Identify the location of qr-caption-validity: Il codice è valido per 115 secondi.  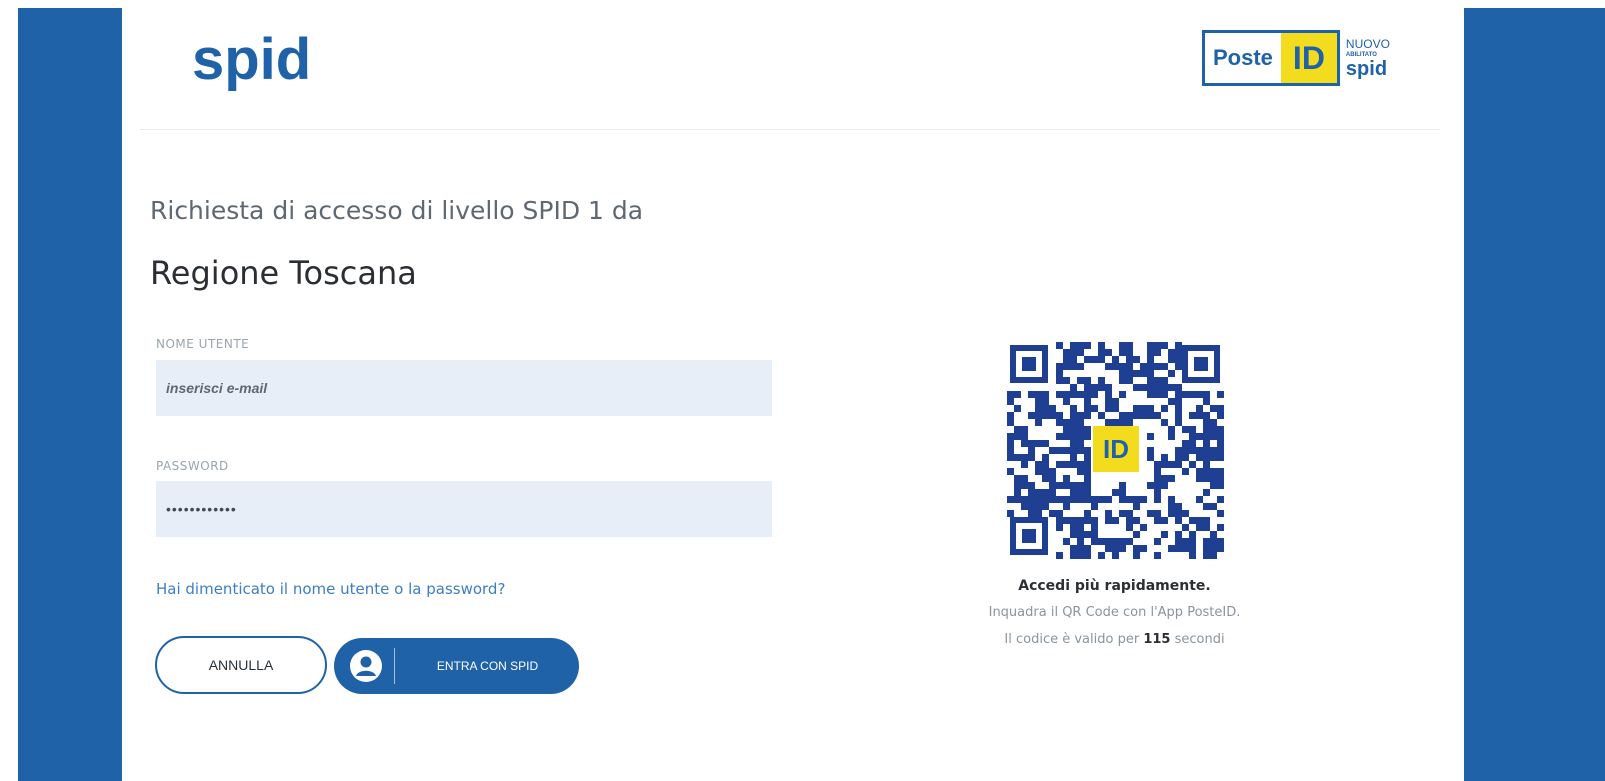
(1114, 639).